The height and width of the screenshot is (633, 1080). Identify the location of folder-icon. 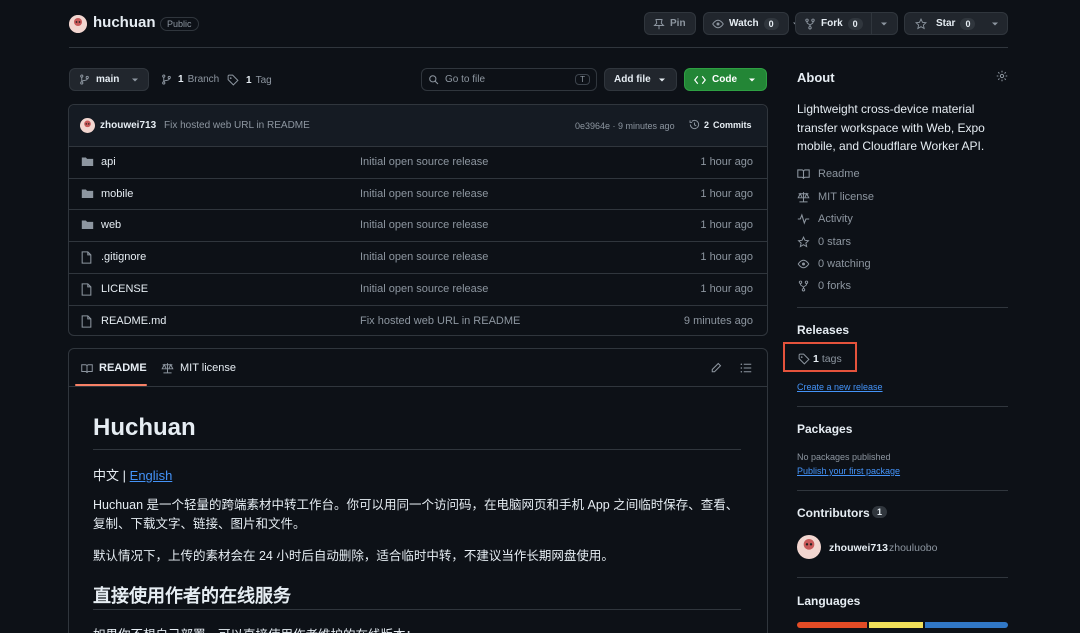
(87, 161).